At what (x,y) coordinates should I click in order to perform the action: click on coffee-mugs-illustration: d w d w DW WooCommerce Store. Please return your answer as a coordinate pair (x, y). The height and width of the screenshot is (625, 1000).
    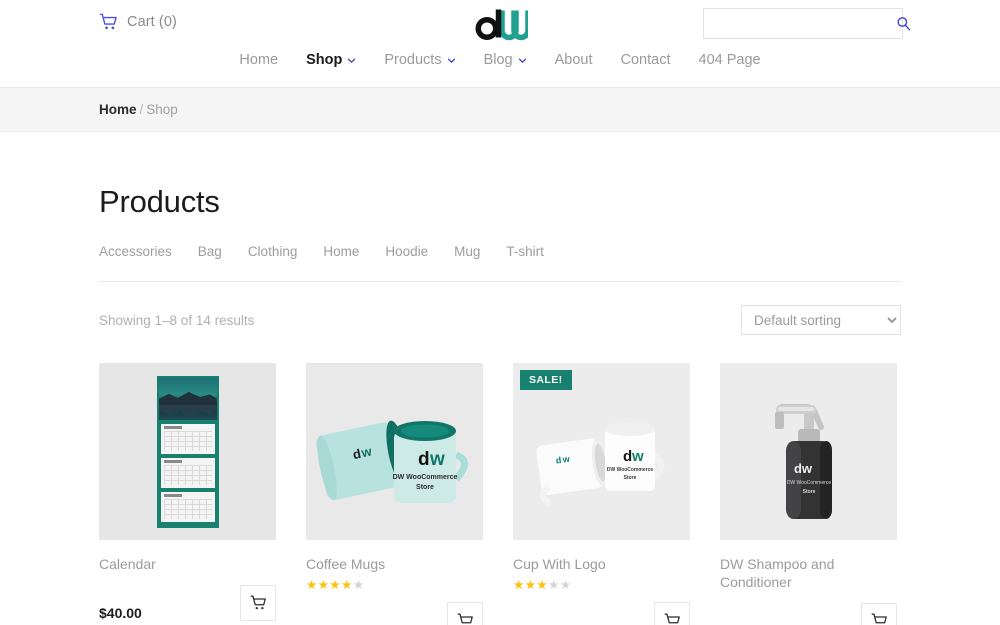
    Looking at the image, I should click on (394, 451).